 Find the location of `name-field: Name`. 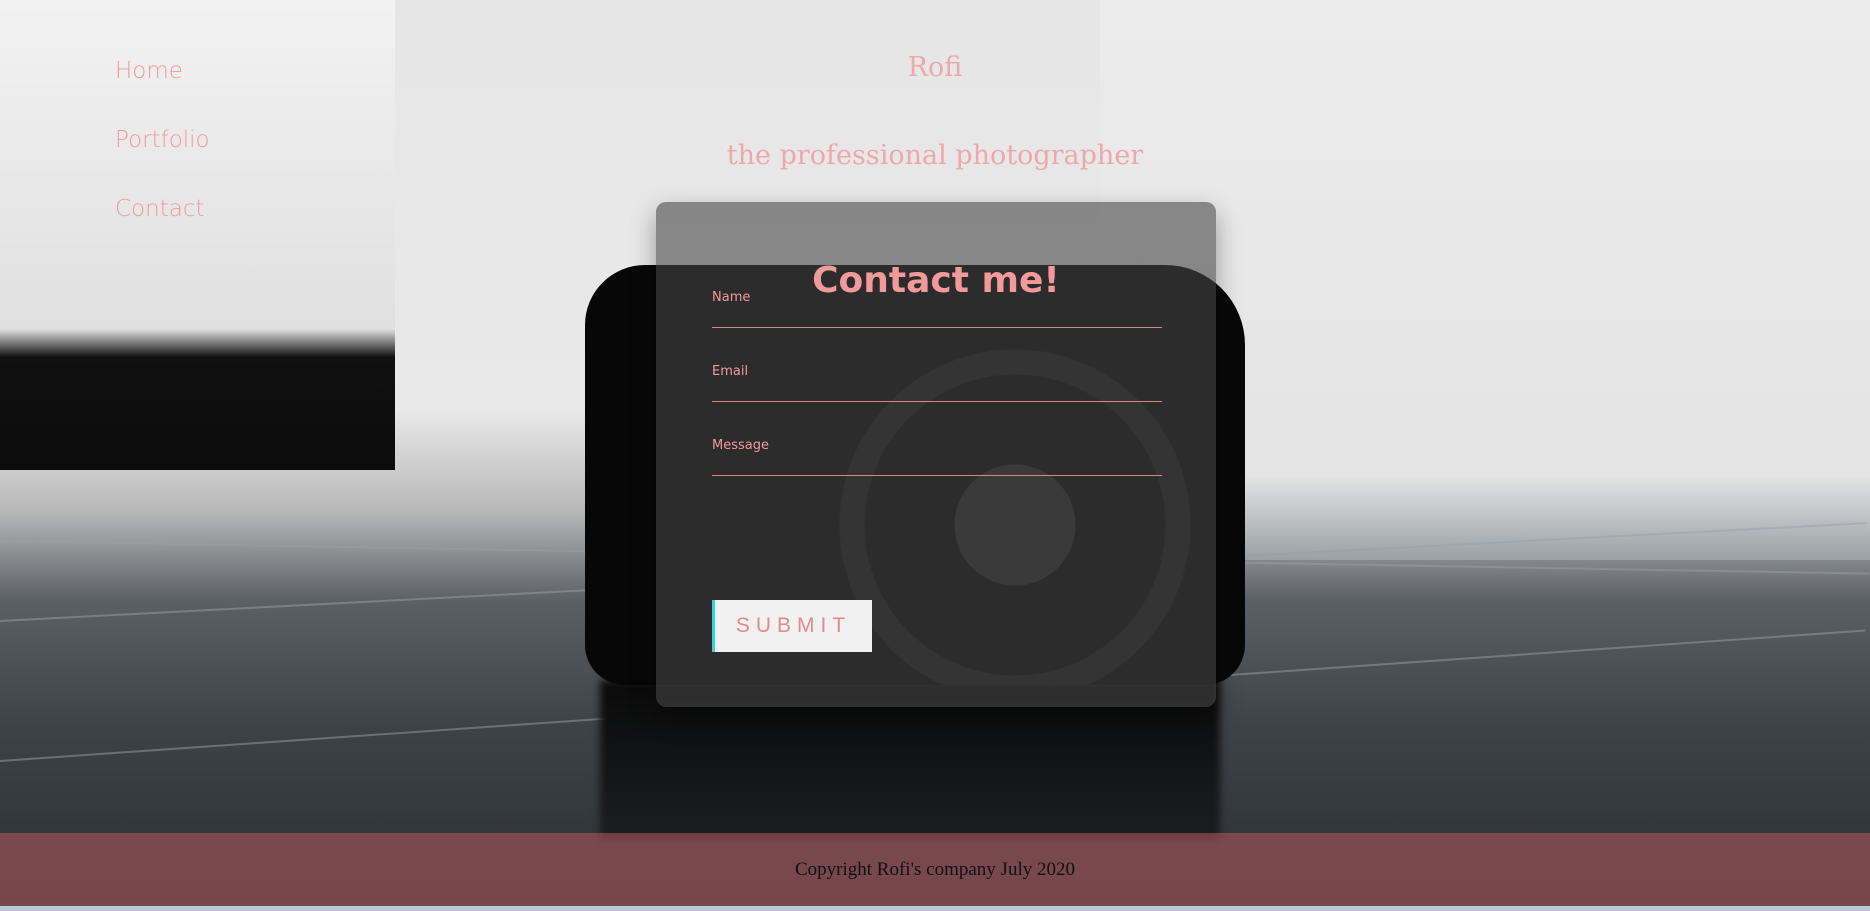

name-field: Name is located at coordinates (937, 309).